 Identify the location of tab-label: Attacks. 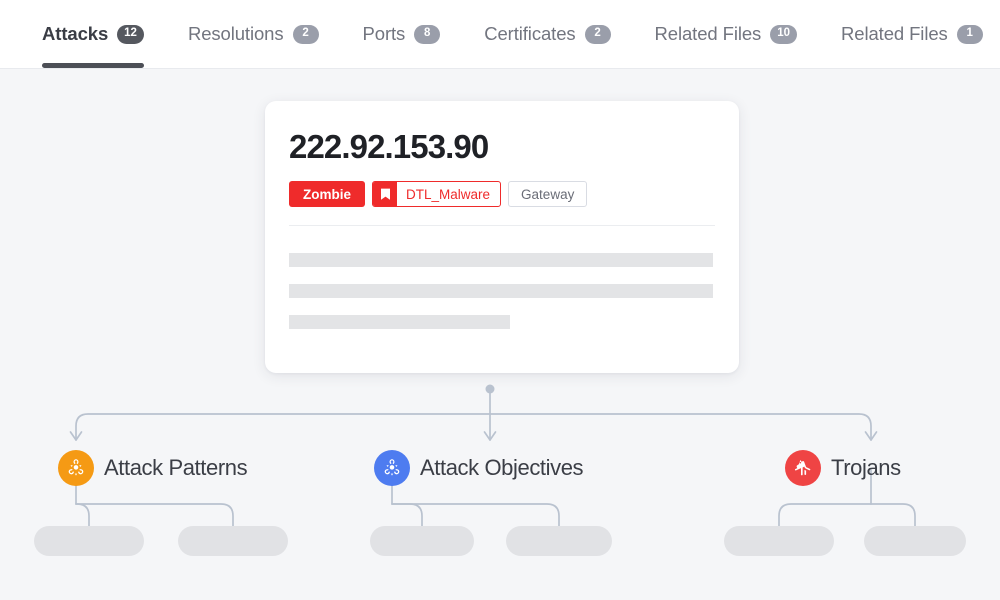
(75, 33).